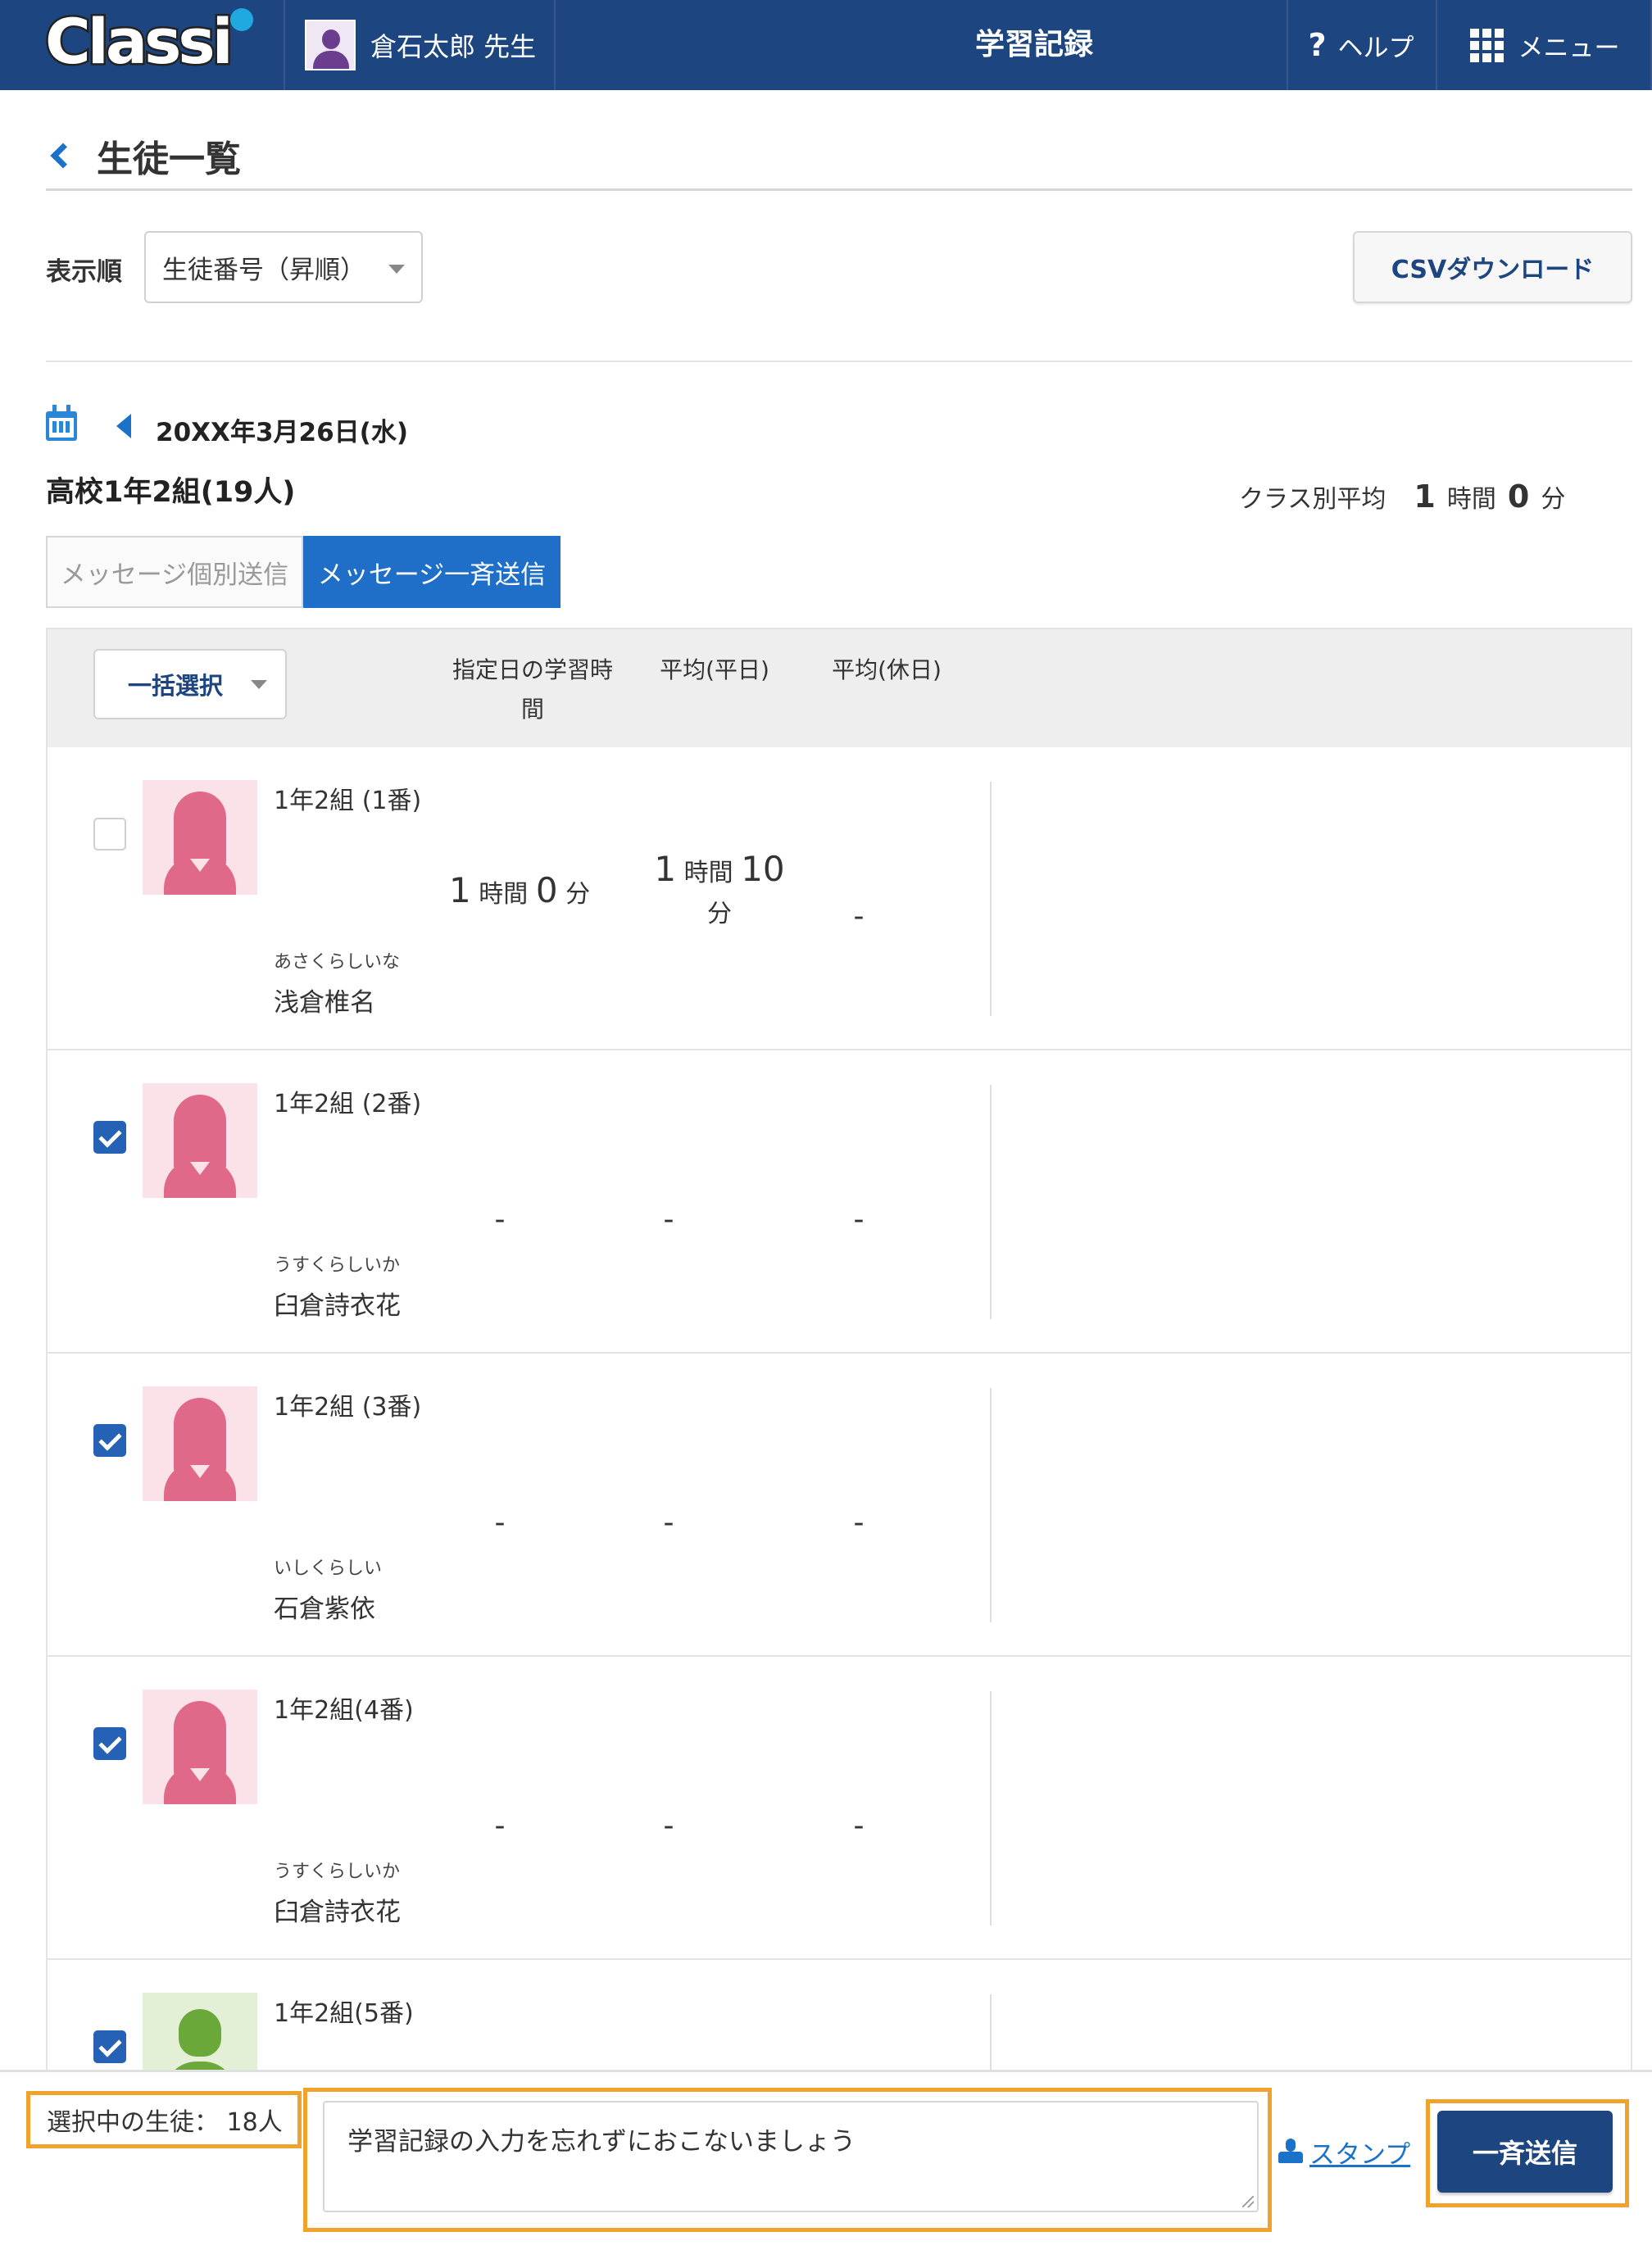  Describe the element at coordinates (1344, 2152) in the screenshot. I see `stamp-button: スタンプ` at that location.